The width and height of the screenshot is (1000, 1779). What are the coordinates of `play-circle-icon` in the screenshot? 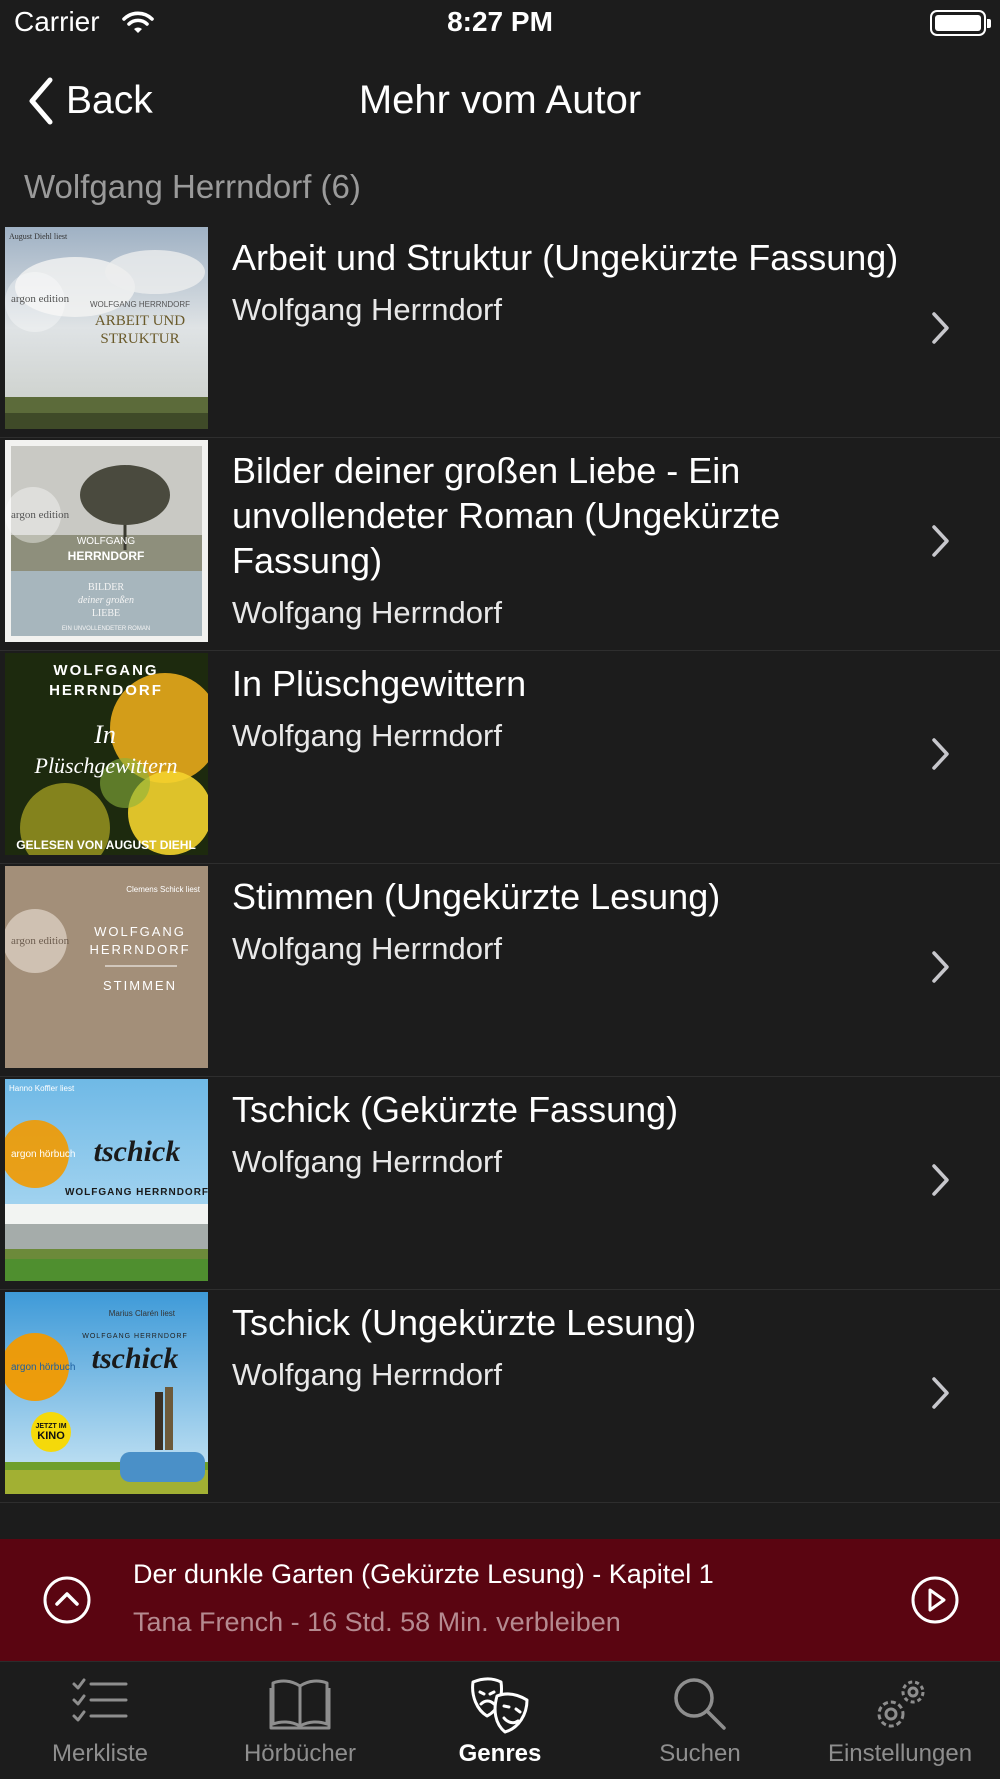 It's located at (935, 1600).